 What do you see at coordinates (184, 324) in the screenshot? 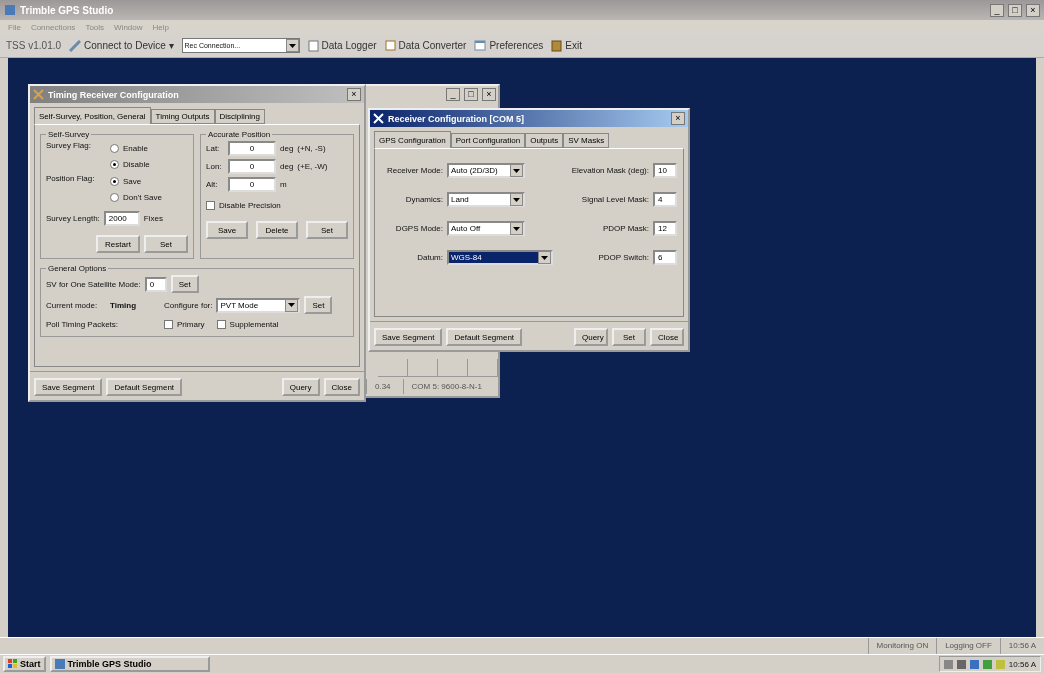
I see `checkbox: Primary` at bounding box center [184, 324].